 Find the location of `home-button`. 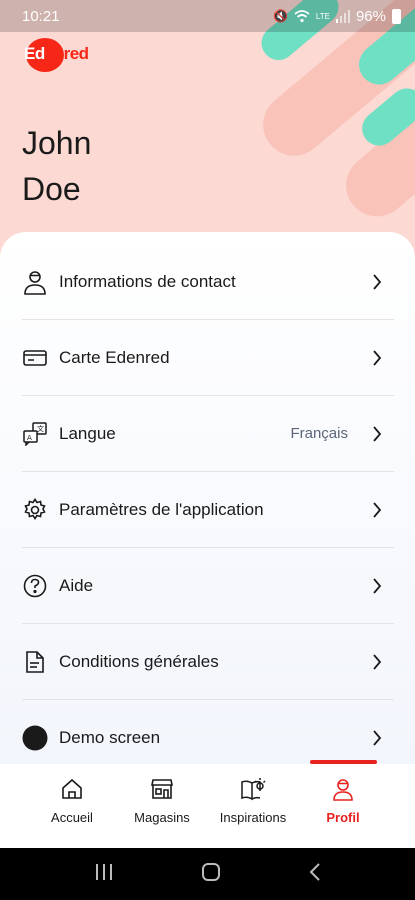

home-button is located at coordinates (211, 874).